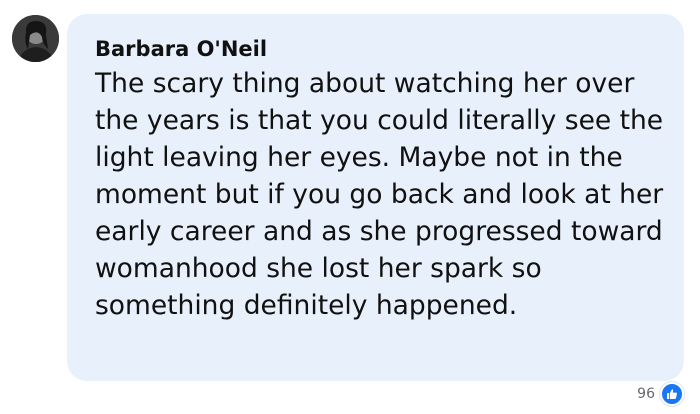 This screenshot has height=414, width=700. I want to click on reaction-count: 96, so click(646, 394).